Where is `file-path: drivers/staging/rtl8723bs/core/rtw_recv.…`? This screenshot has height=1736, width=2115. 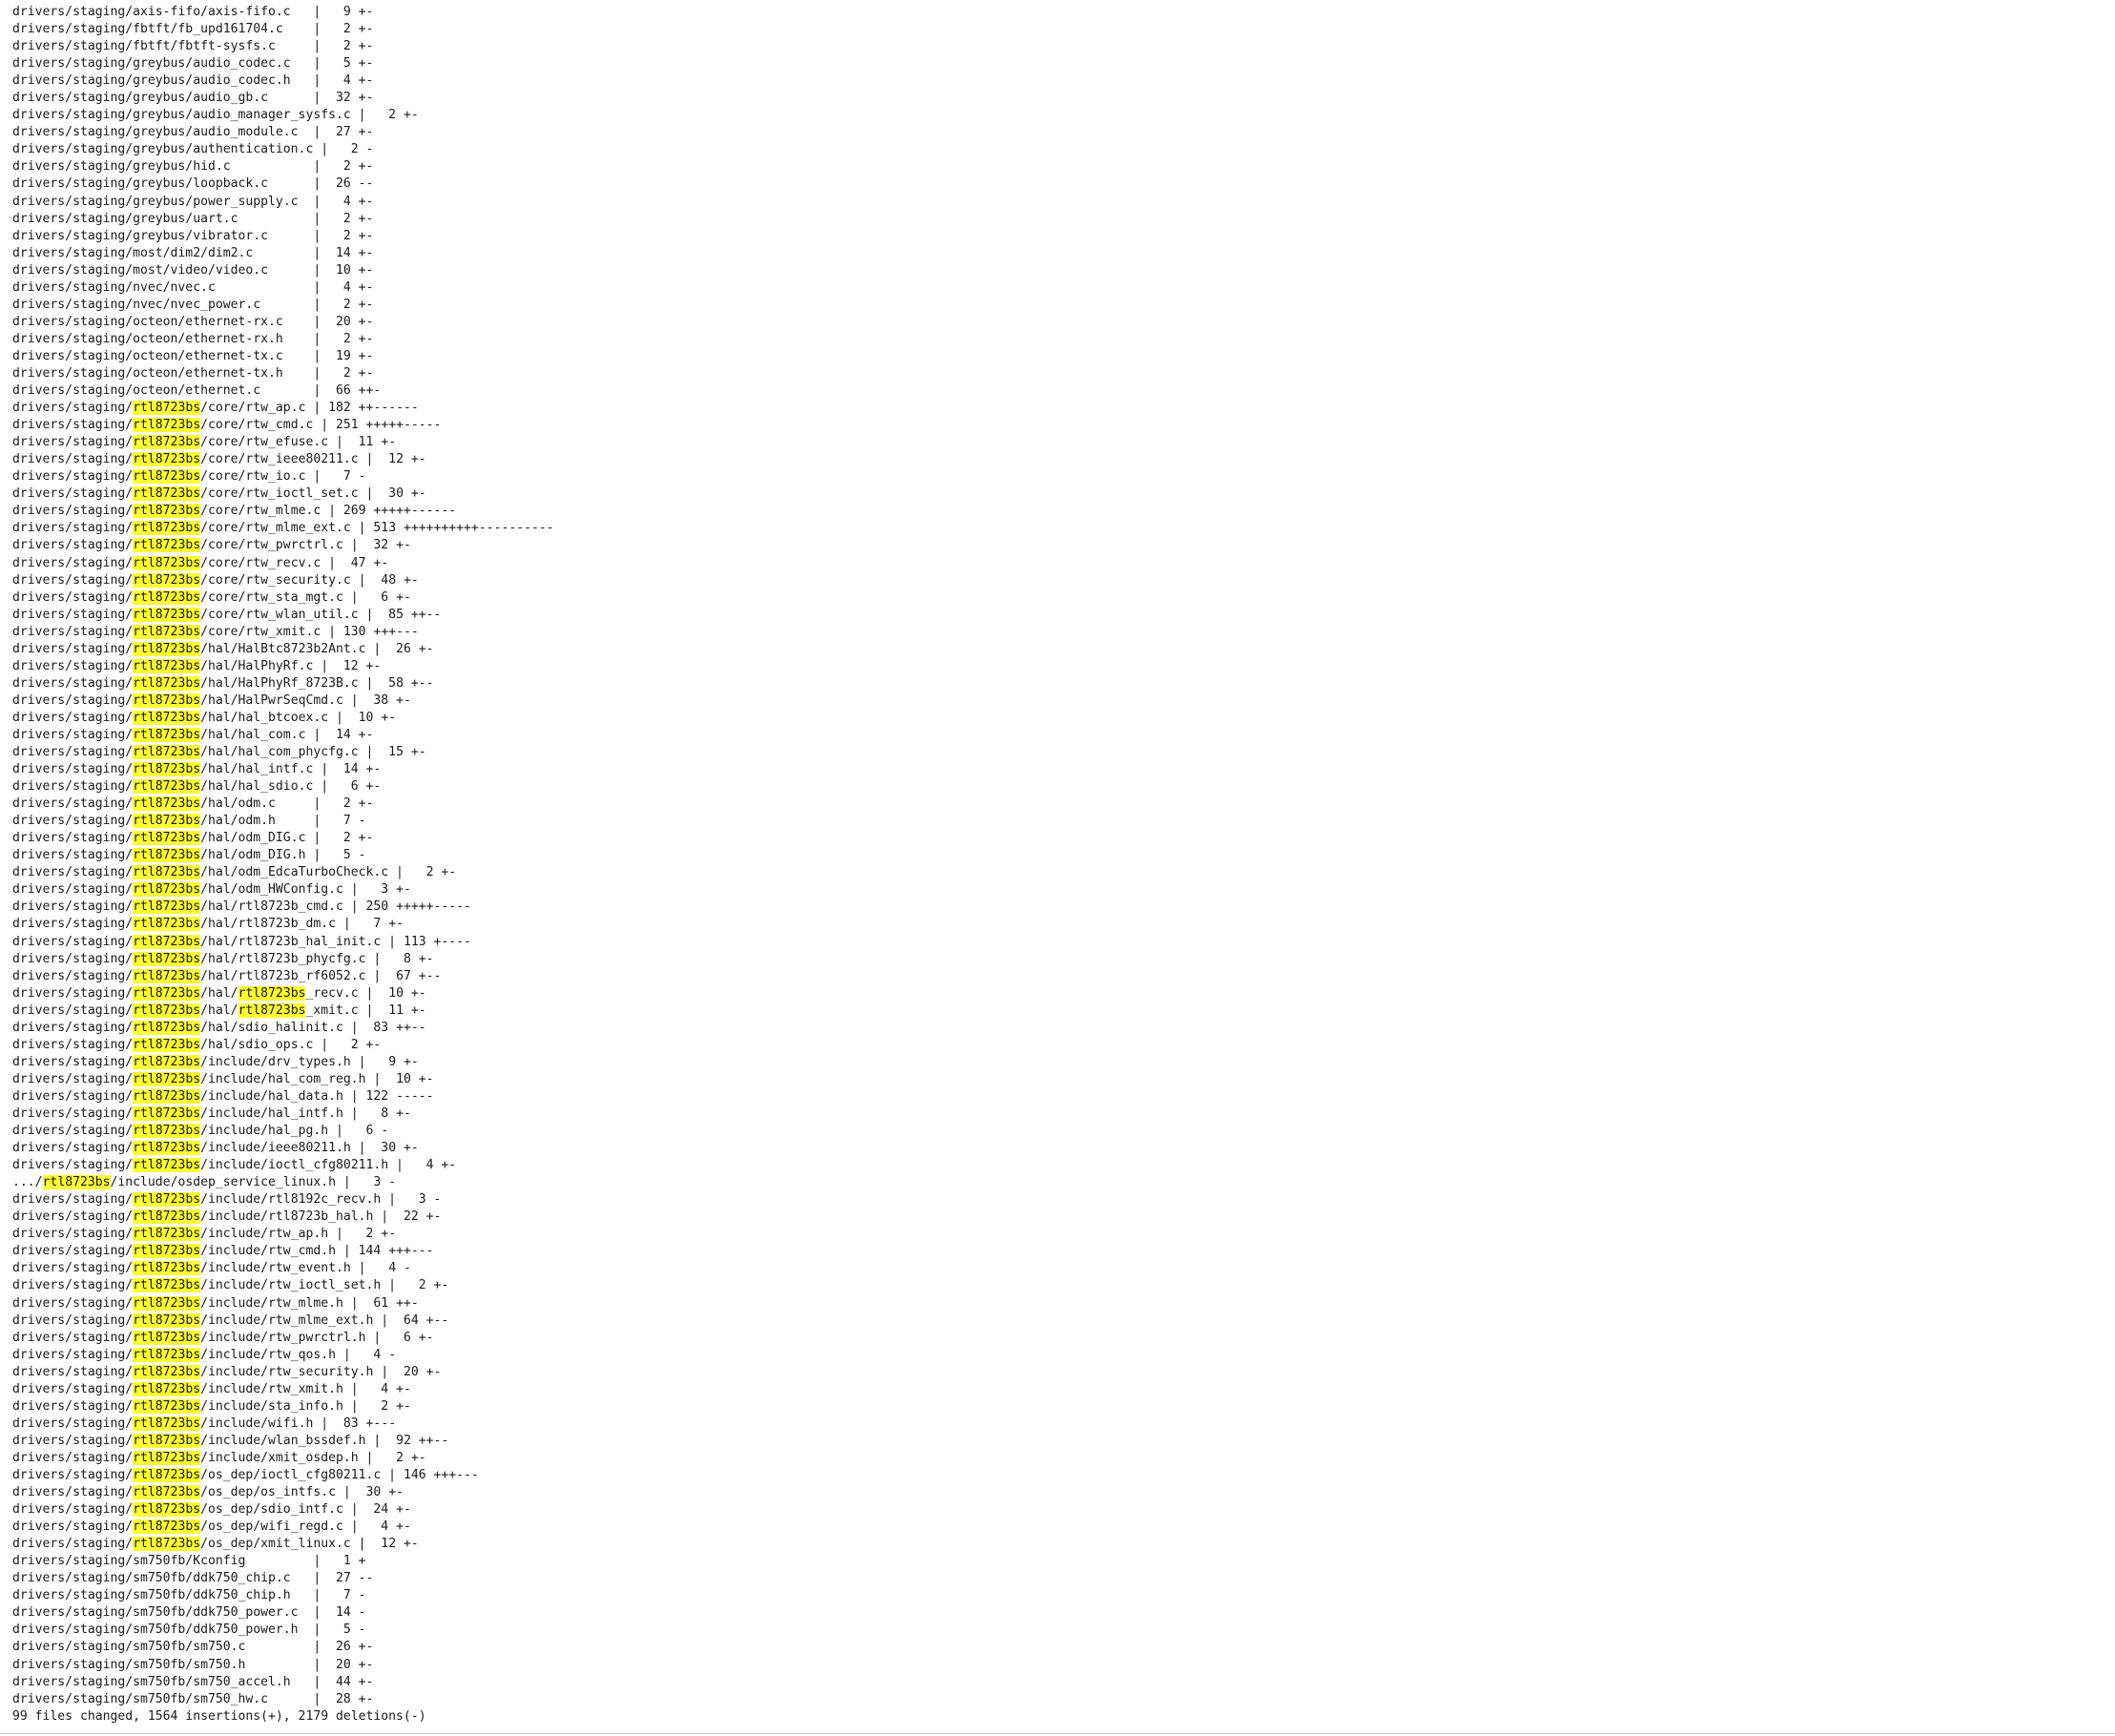
file-path: drivers/staging/rtl8723bs/core/rtw_recv.… is located at coordinates (167, 563).